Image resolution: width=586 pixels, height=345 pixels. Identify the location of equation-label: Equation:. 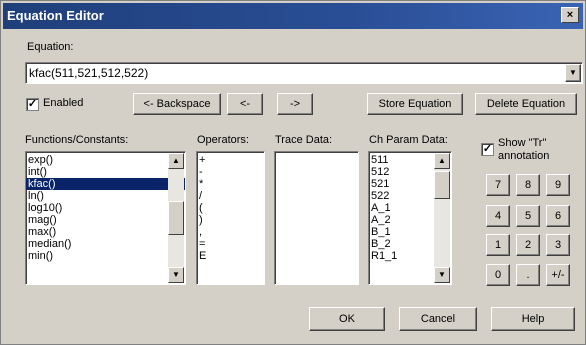
(50, 47).